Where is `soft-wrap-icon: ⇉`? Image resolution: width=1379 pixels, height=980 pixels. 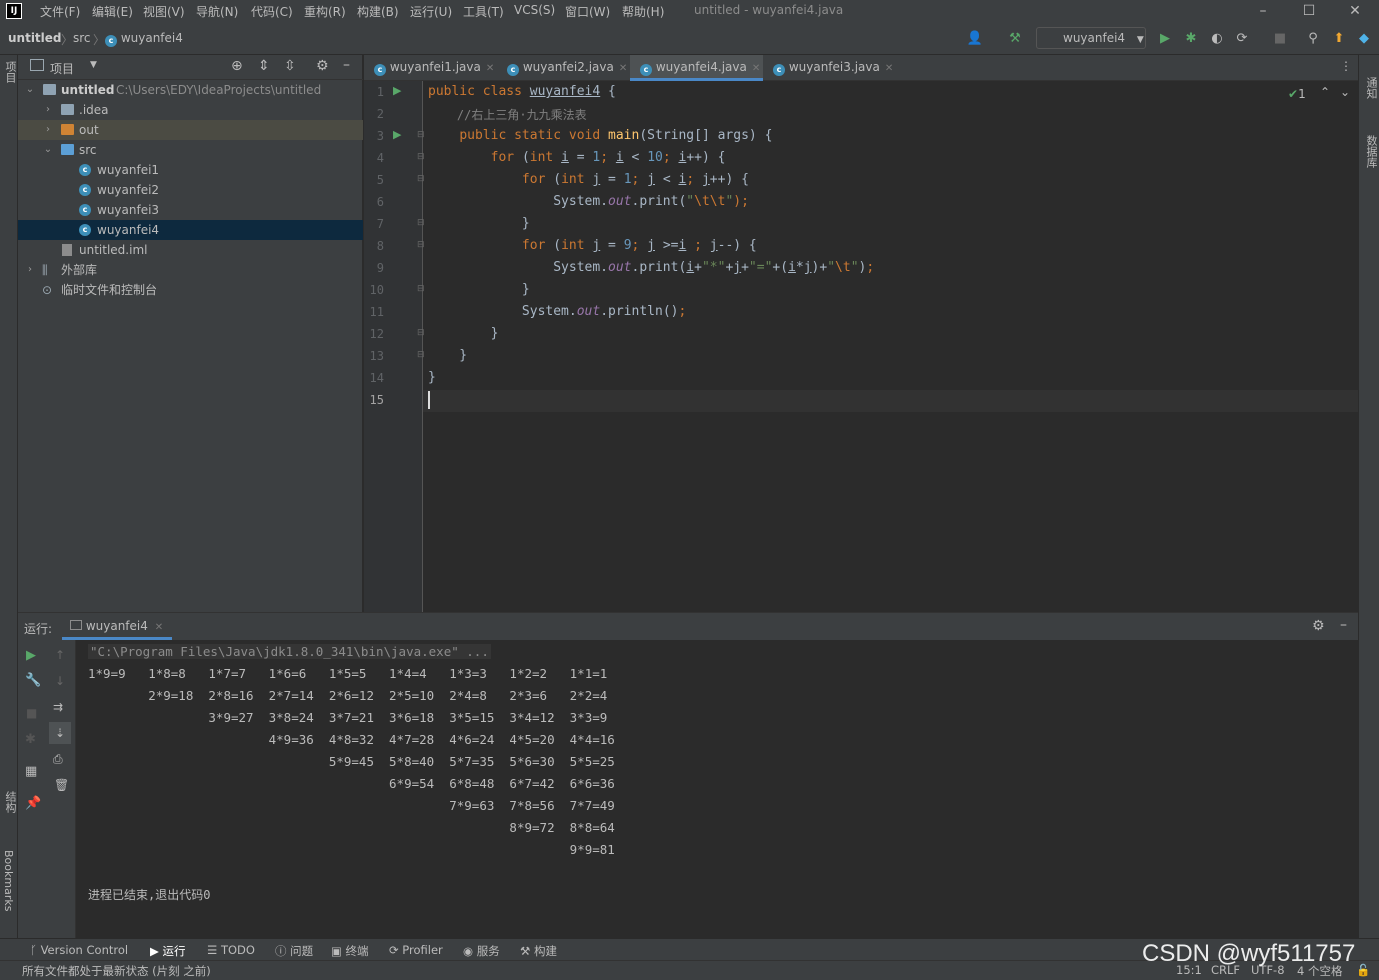 soft-wrap-icon: ⇉ is located at coordinates (58, 707).